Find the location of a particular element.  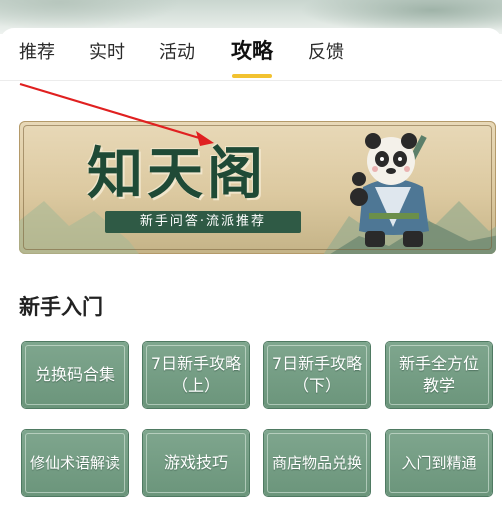

button-label: 修仙术语解读 is located at coordinates (74, 463).